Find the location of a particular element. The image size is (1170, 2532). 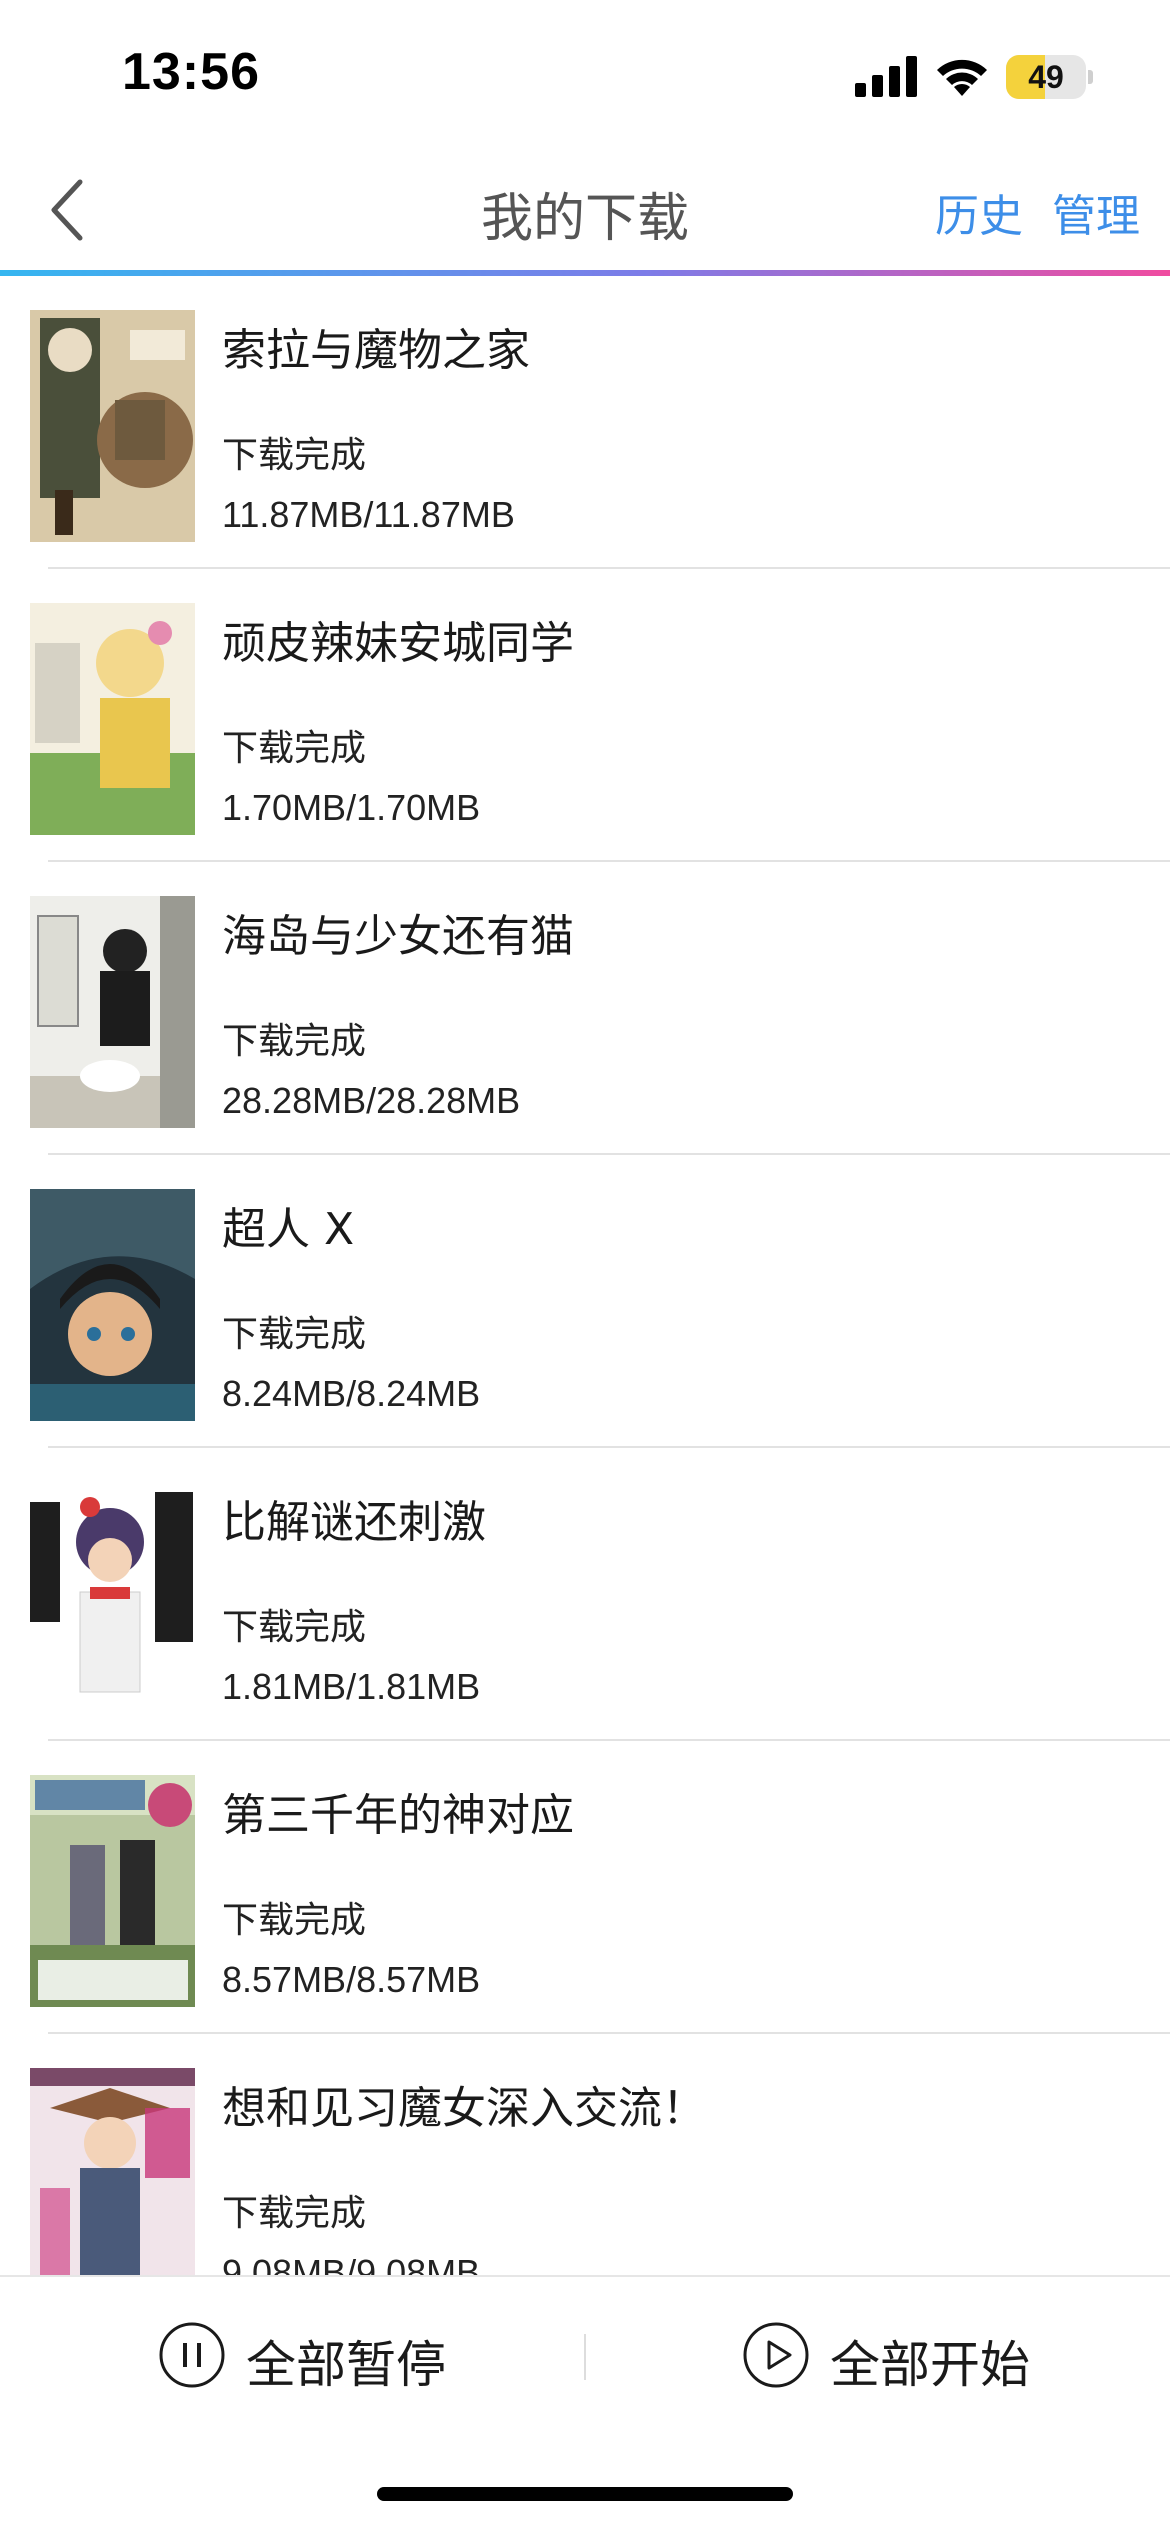

comic-title: 超人 X is located at coordinates (288, 1229).